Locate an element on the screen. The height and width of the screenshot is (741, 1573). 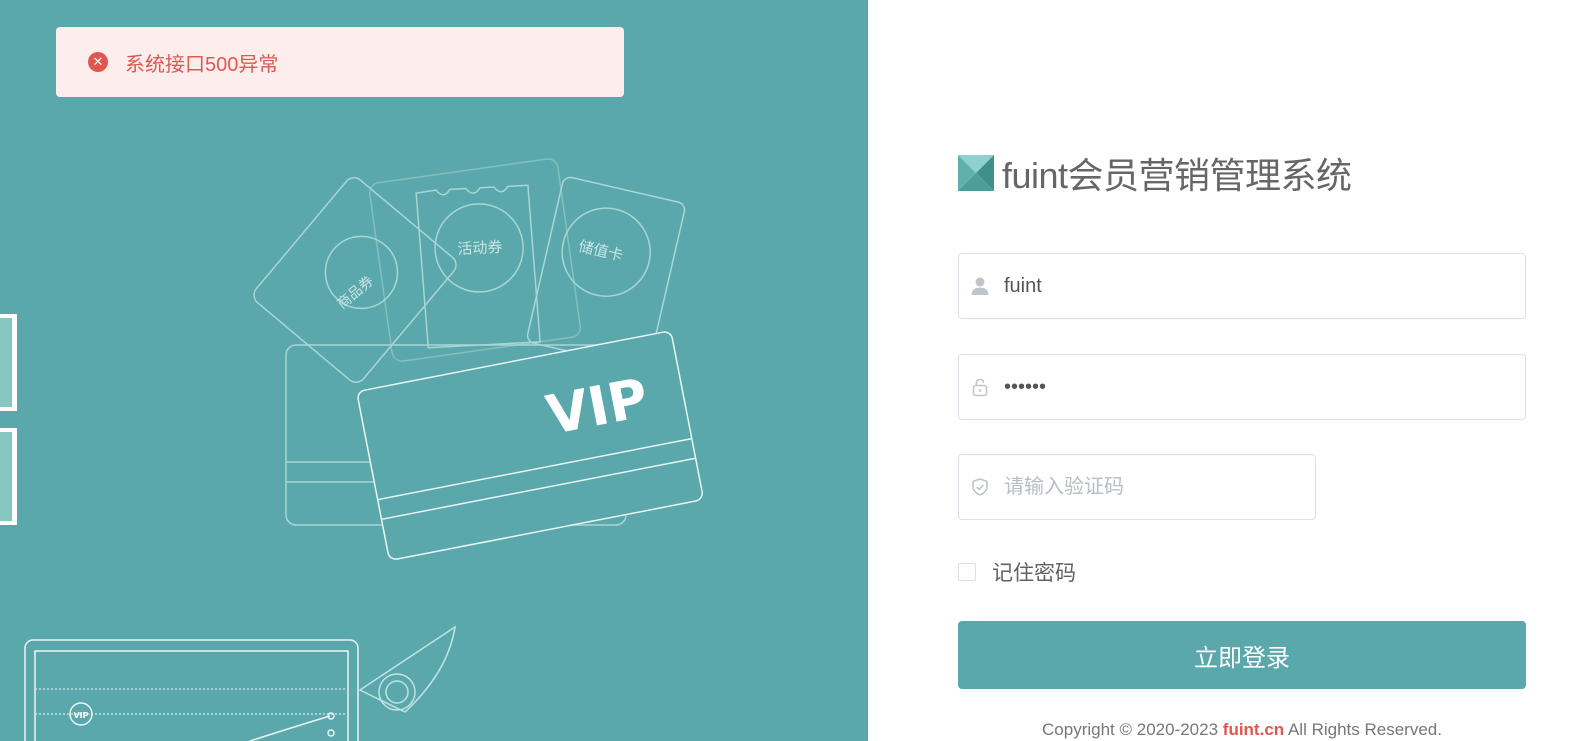
password-field is located at coordinates (1242, 387).